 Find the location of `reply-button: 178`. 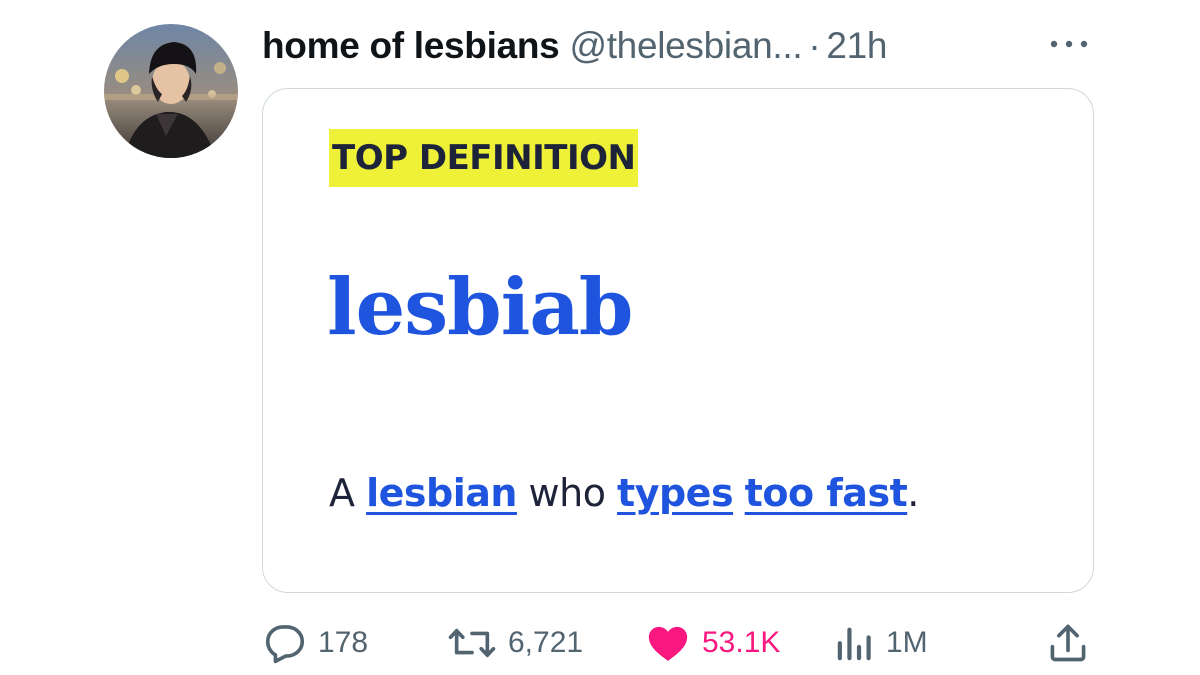

reply-button: 178 is located at coordinates (315, 643).